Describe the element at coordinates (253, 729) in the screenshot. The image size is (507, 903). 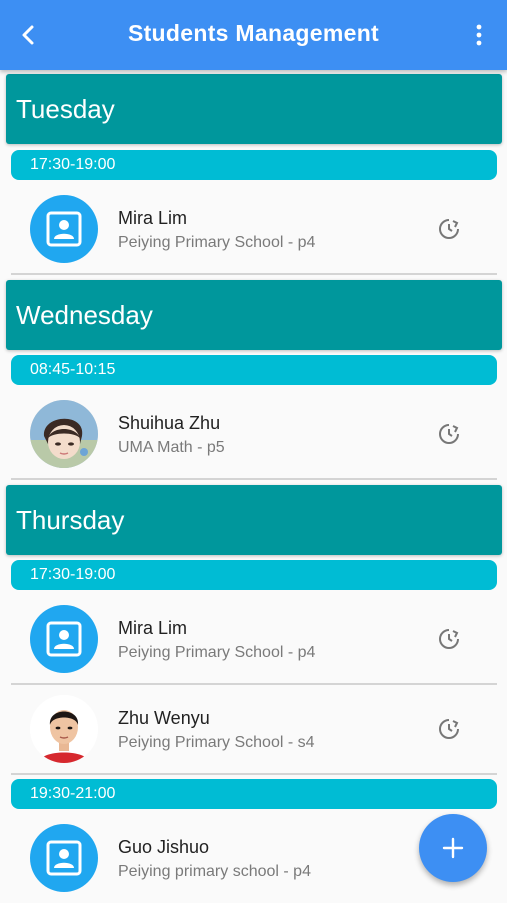
I see `student-row: Zhu Wenyu Peiying Primary School - s4` at that location.